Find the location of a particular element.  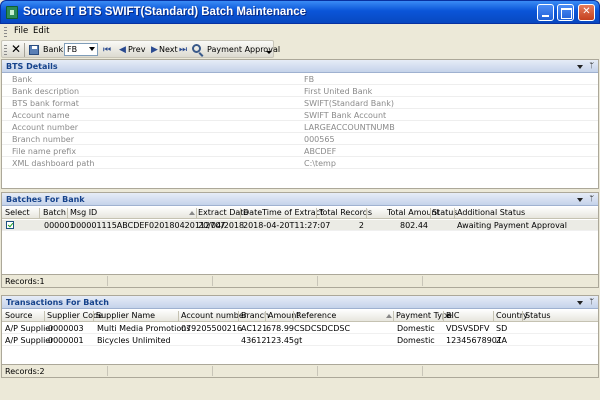

first-record-icon: ⏮ is located at coordinates (107, 50).